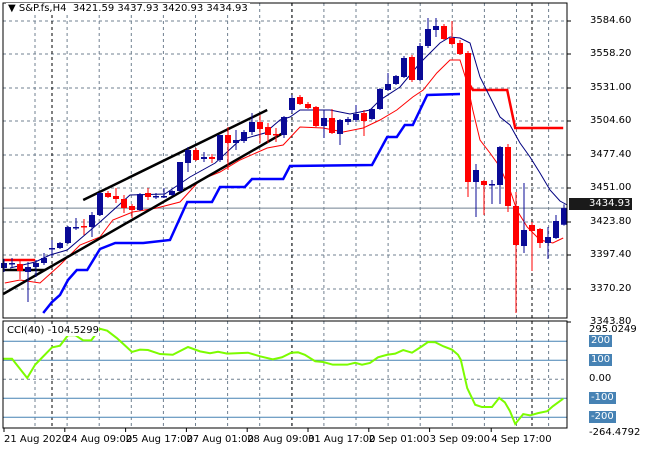 The height and width of the screenshot is (450, 660). Describe the element at coordinates (611, 187) in the screenshot. I see `price-axis-label: 3451.00` at that location.